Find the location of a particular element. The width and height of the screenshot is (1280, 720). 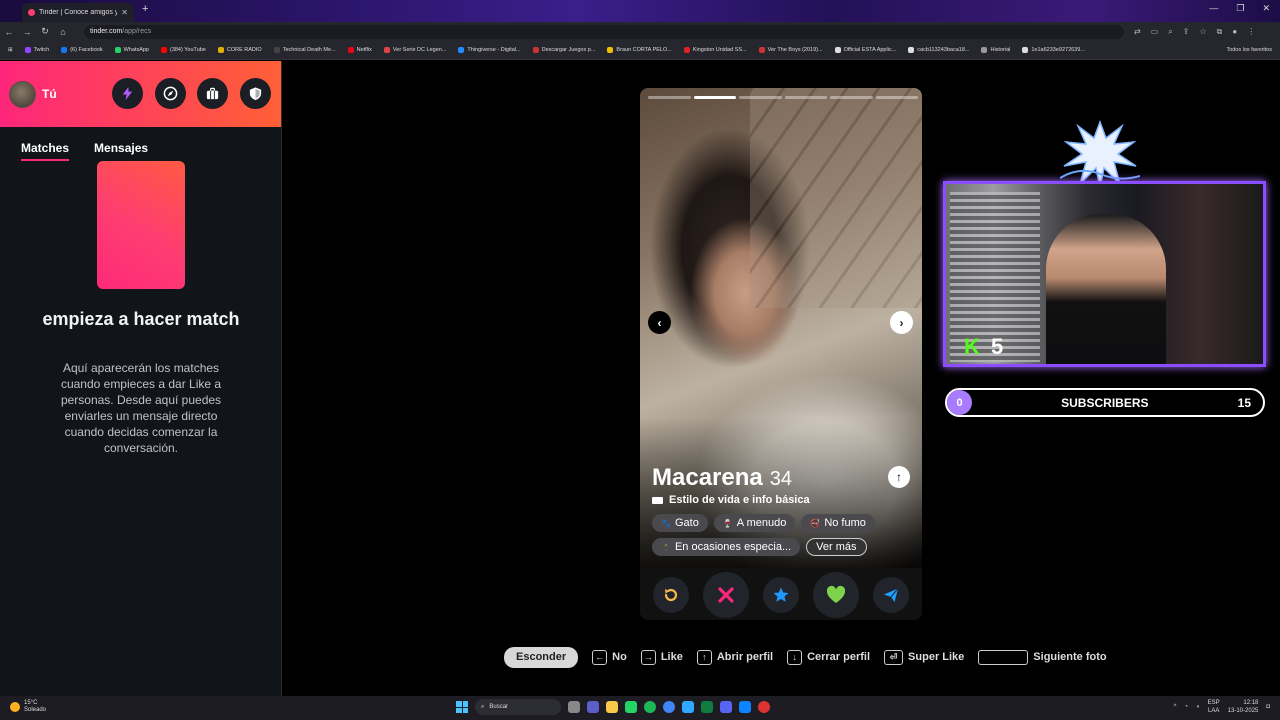

user-label: Tú is located at coordinates (49, 94).